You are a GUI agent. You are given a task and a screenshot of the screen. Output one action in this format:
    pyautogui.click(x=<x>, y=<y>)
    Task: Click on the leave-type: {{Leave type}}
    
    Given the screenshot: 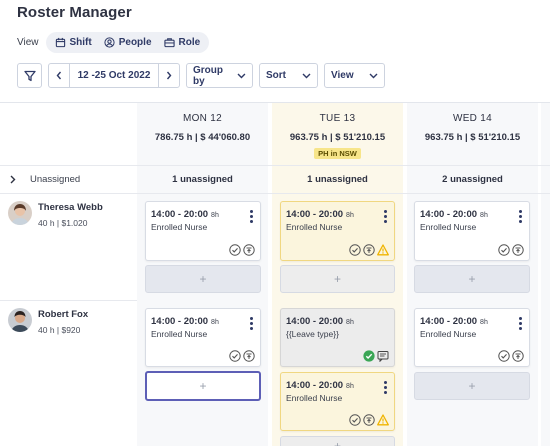 What is the action you would take?
    pyautogui.click(x=312, y=334)
    